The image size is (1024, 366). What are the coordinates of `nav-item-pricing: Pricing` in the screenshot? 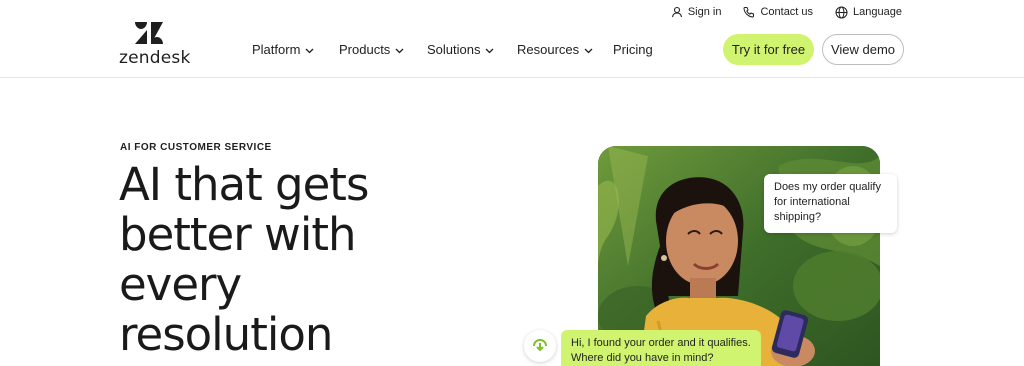 It's located at (633, 49).